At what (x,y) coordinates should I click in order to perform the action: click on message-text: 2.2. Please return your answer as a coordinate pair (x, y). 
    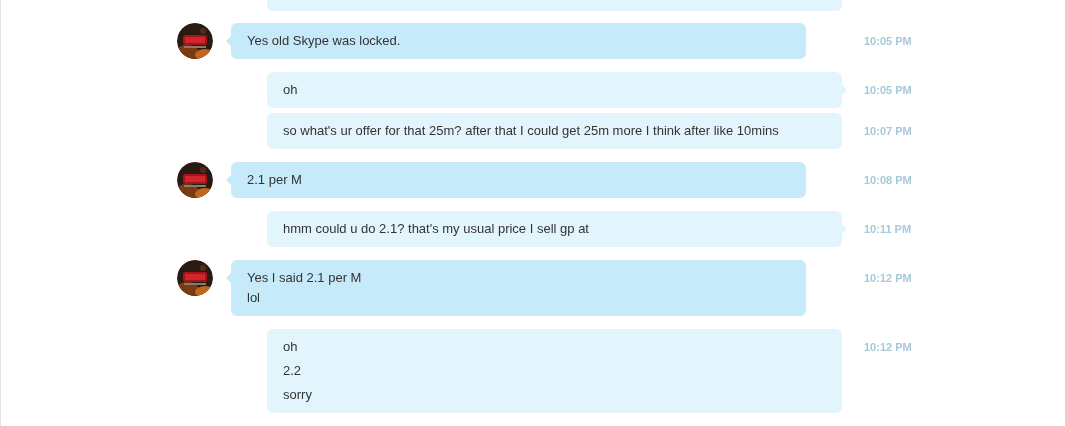
    Looking at the image, I should click on (293, 371).